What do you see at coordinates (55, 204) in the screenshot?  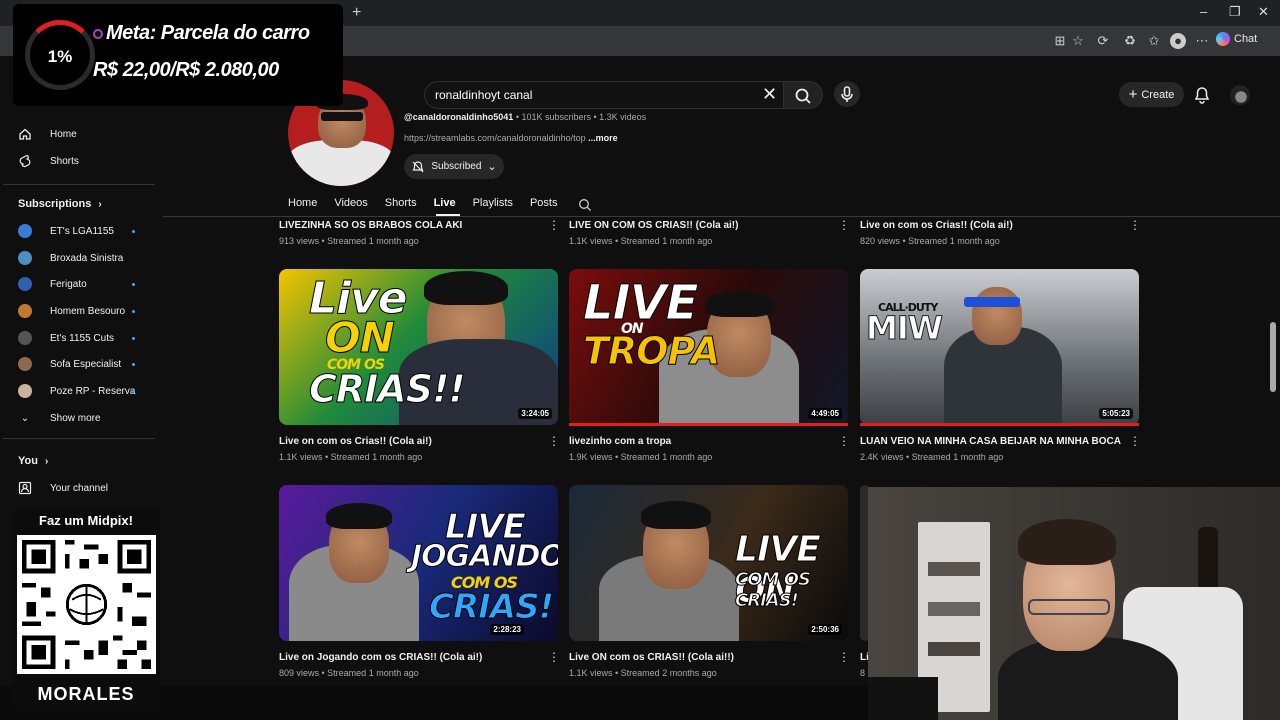 I see `subscriptions-heading-label: Subscriptions` at bounding box center [55, 204].